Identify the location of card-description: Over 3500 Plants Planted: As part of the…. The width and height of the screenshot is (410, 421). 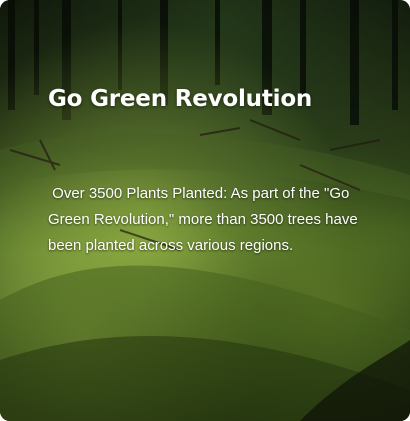
(205, 219).